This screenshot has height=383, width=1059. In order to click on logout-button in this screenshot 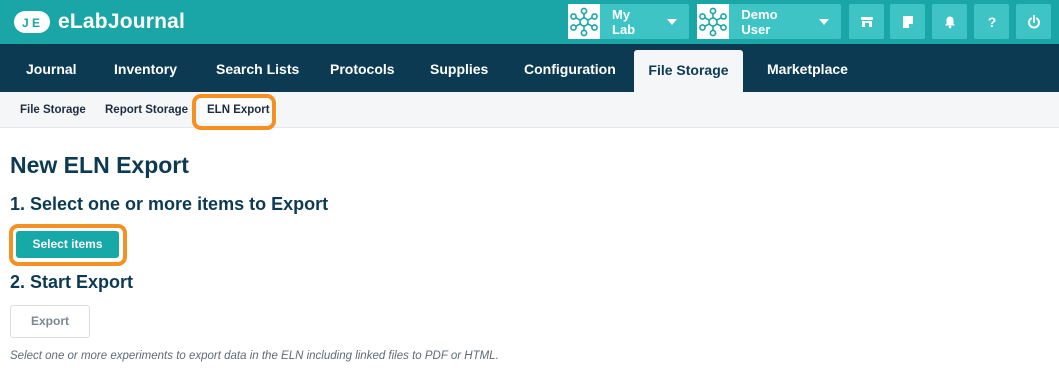, I will do `click(1033, 21)`.